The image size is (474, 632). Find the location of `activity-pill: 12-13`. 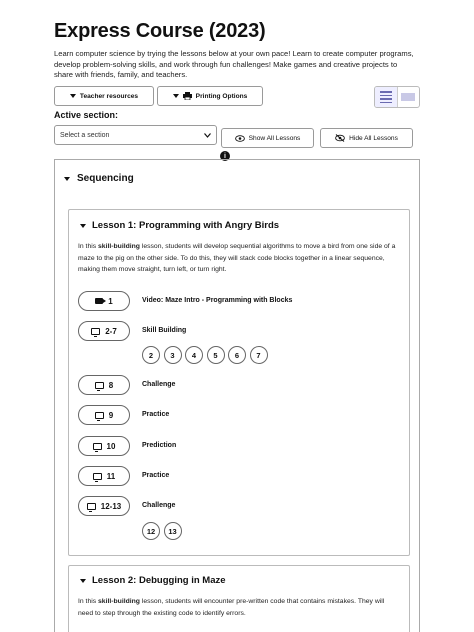

activity-pill: 12-13 is located at coordinates (104, 506).